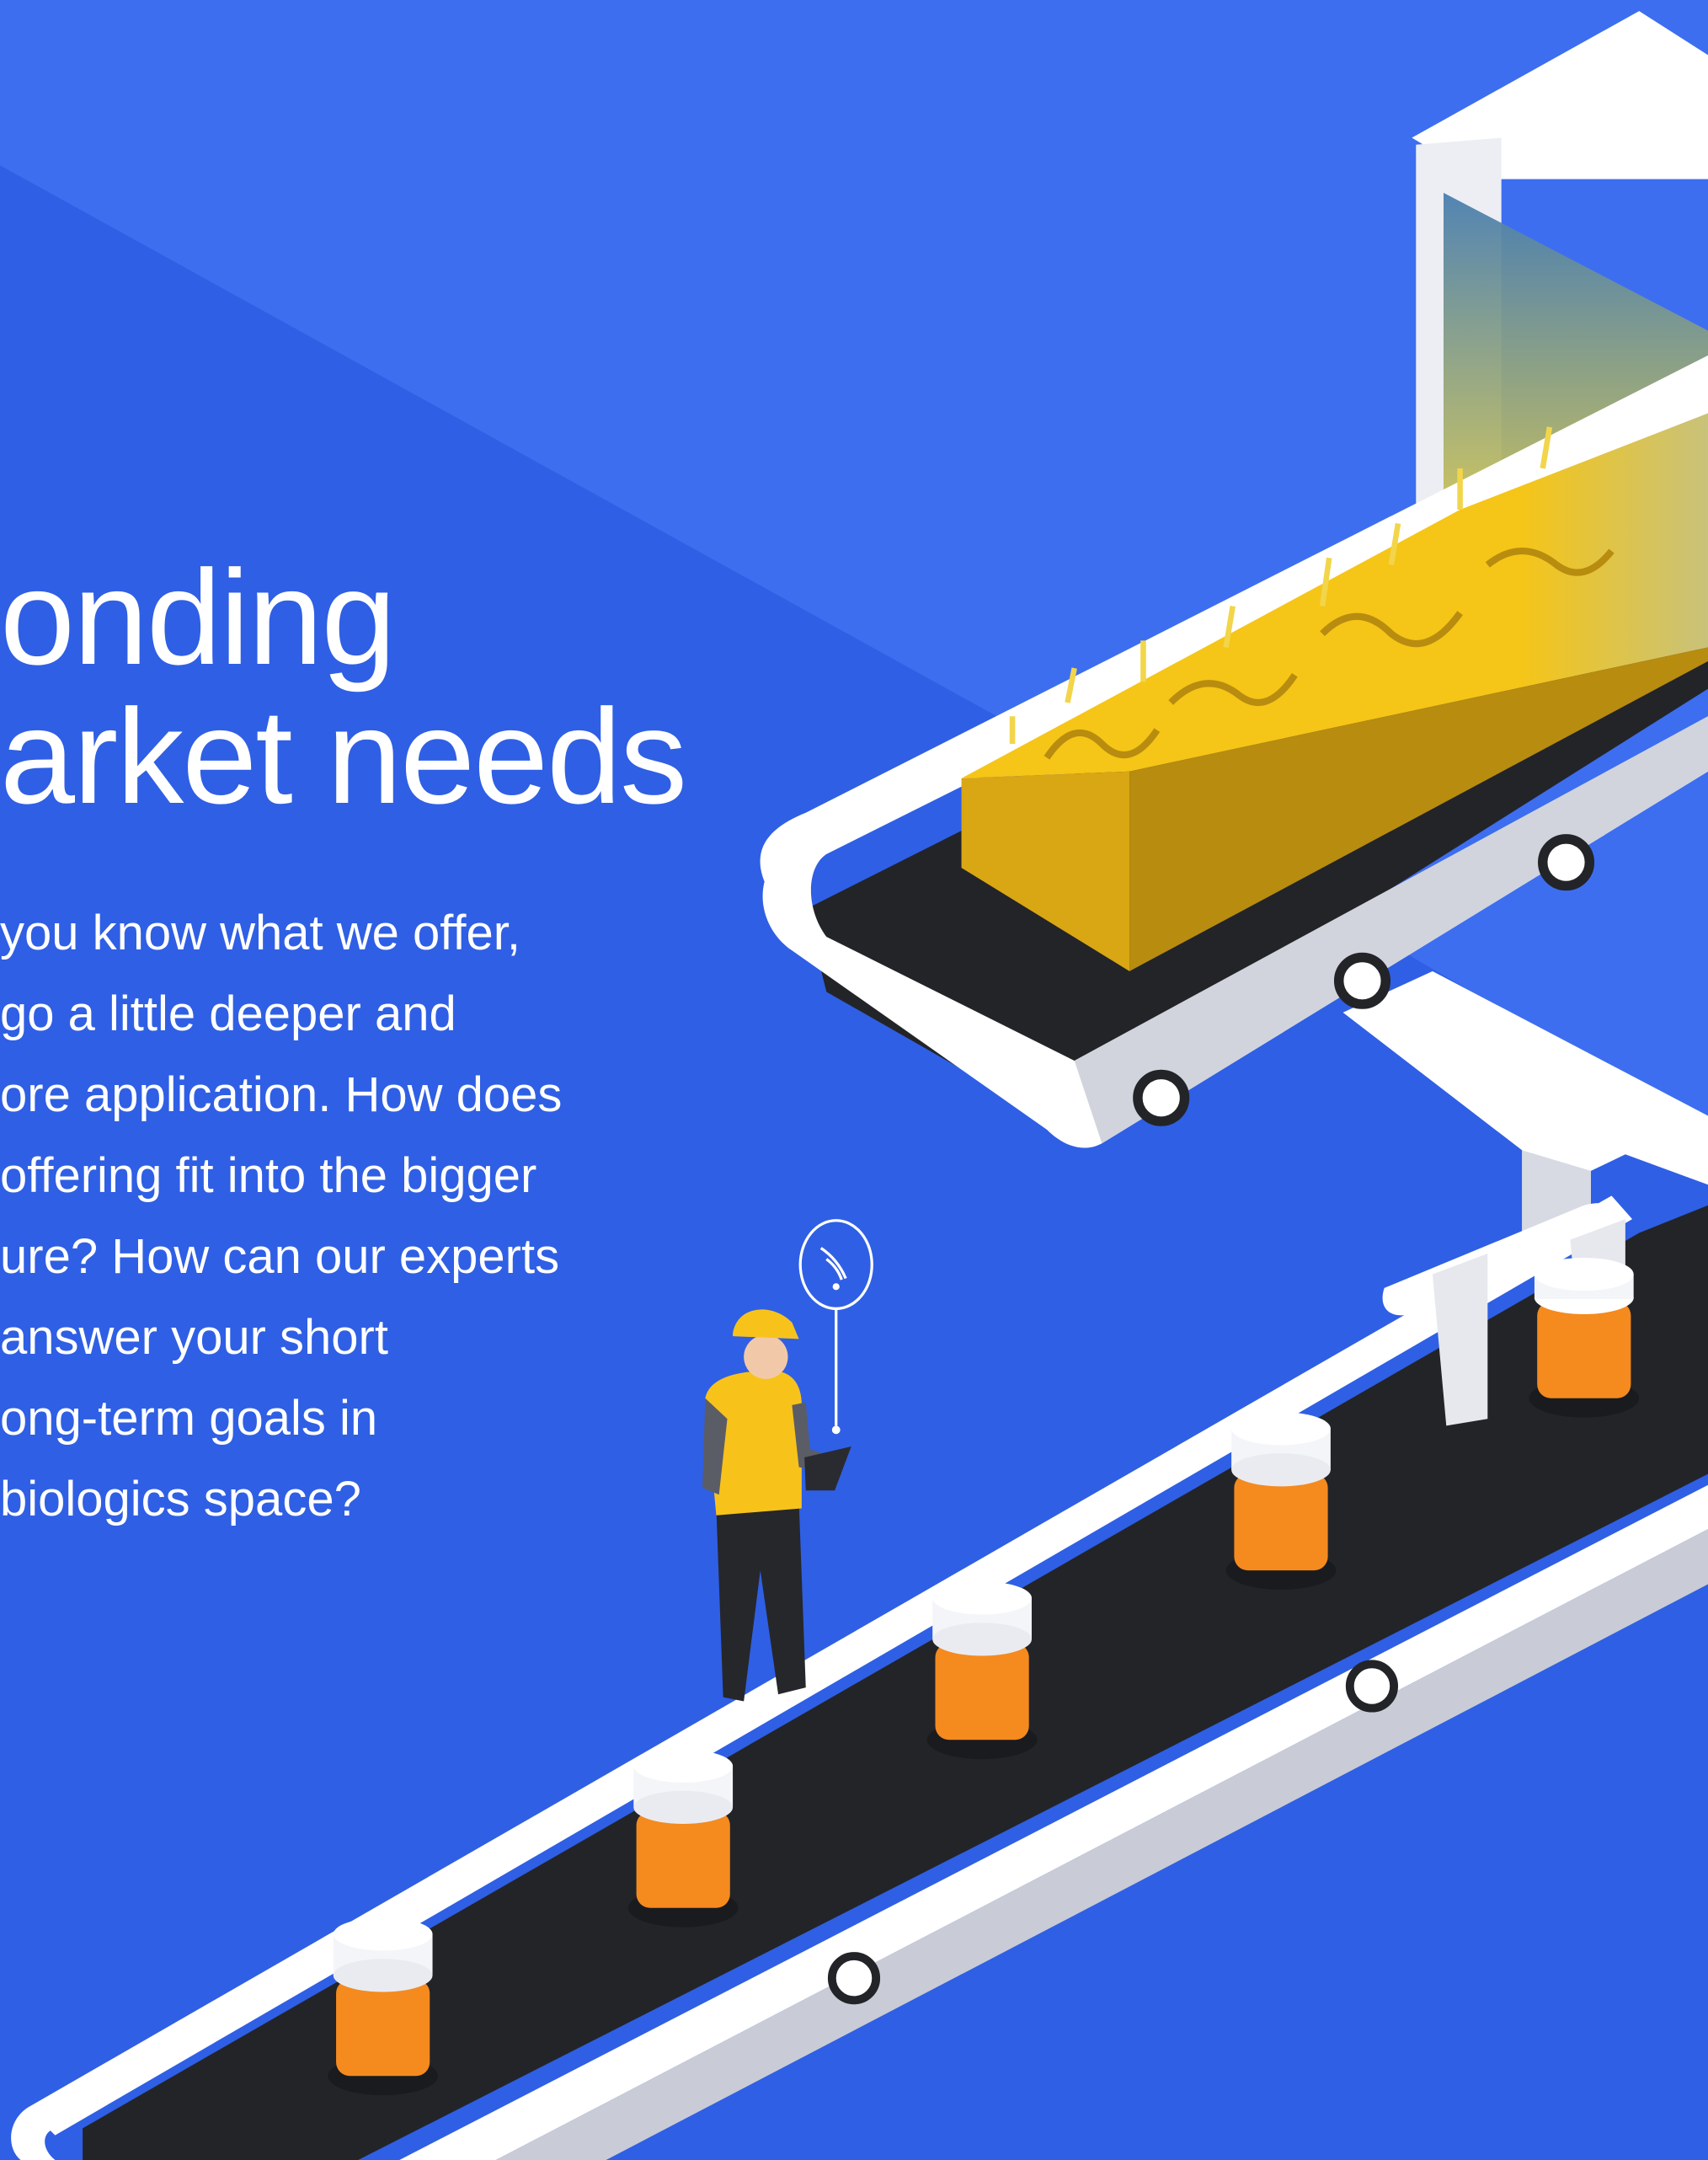 Image resolution: width=1708 pixels, height=2160 pixels. Describe the element at coordinates (228, 1013) in the screenshot. I see `body-line: go a little deeper and` at that location.